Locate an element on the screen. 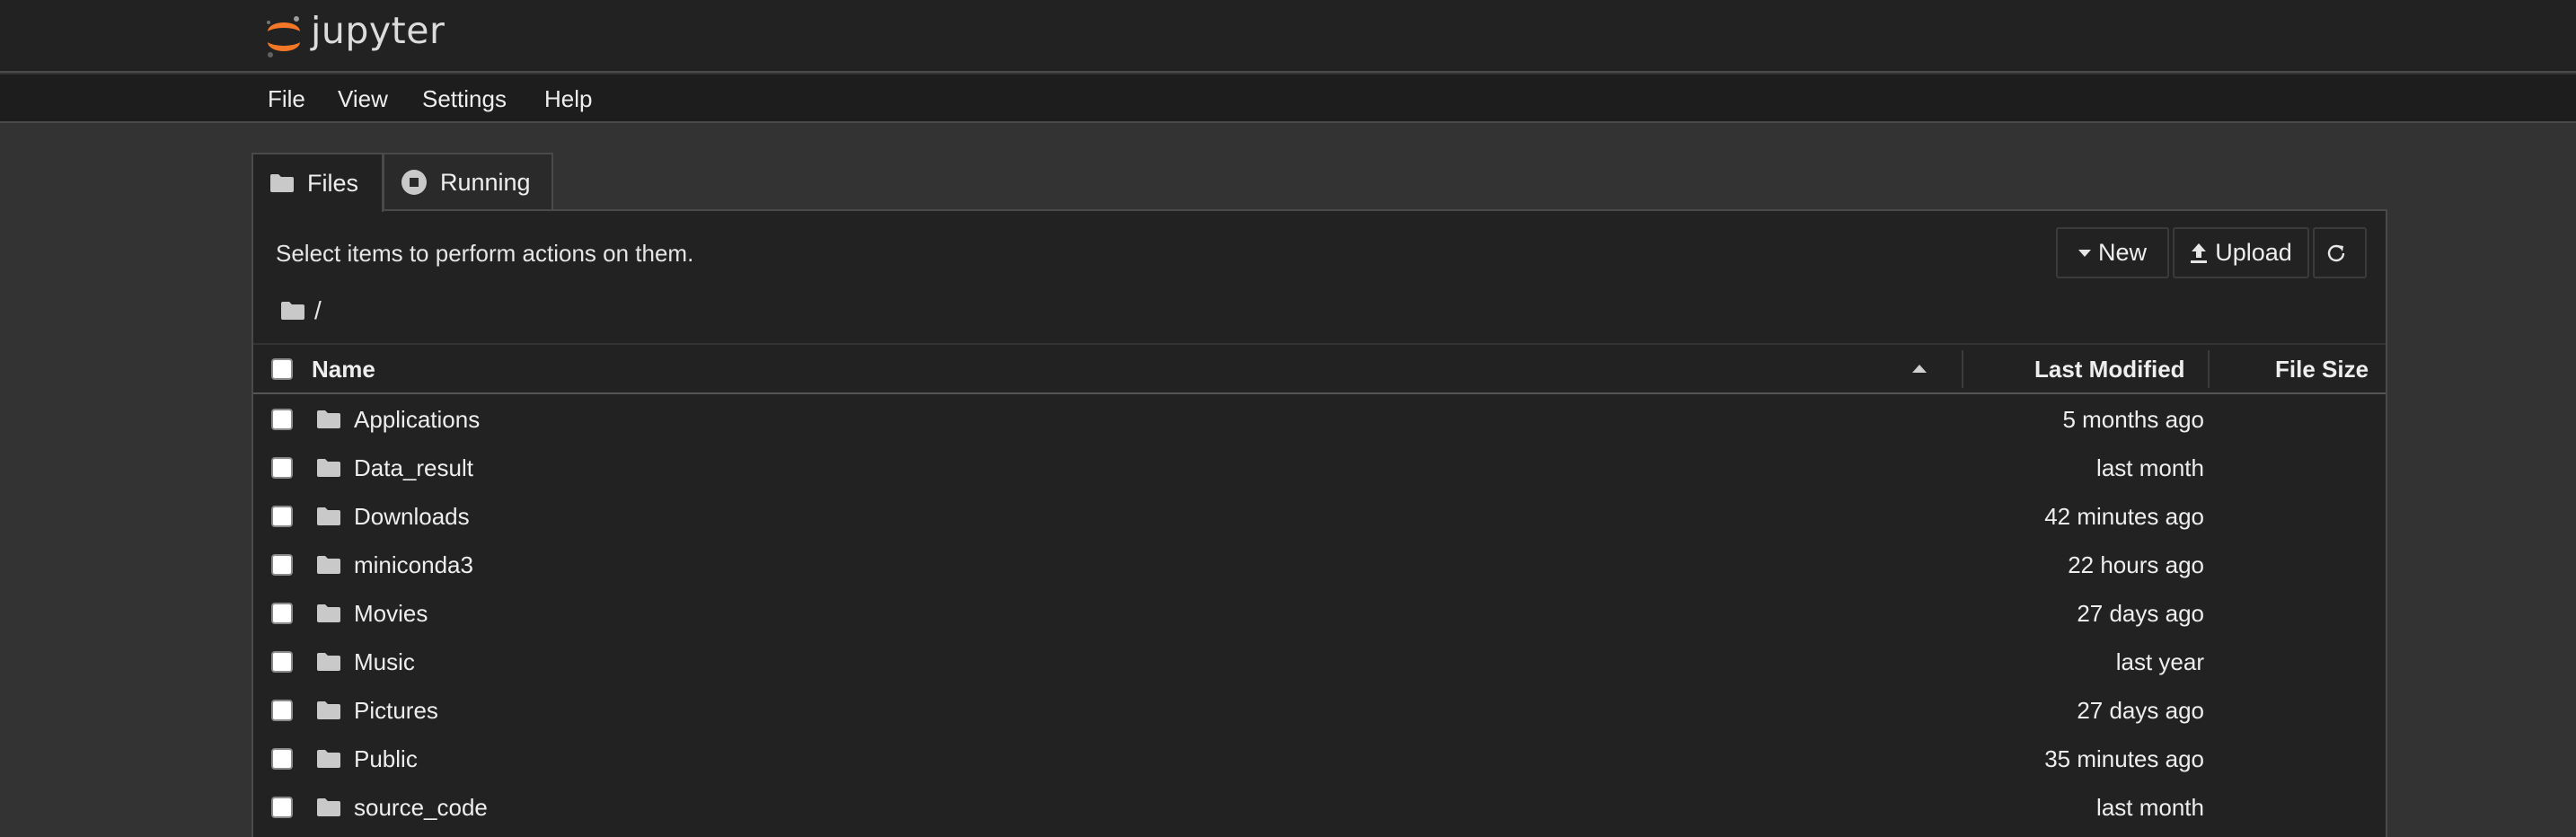  menu-view: View is located at coordinates (363, 99).